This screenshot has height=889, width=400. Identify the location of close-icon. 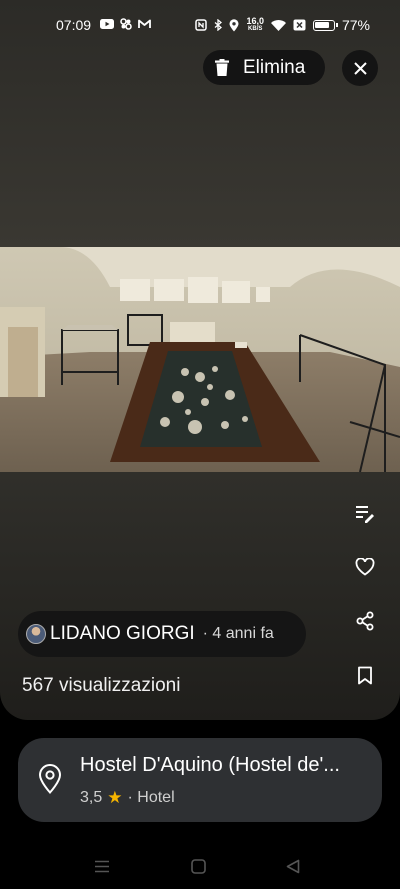
(360, 68).